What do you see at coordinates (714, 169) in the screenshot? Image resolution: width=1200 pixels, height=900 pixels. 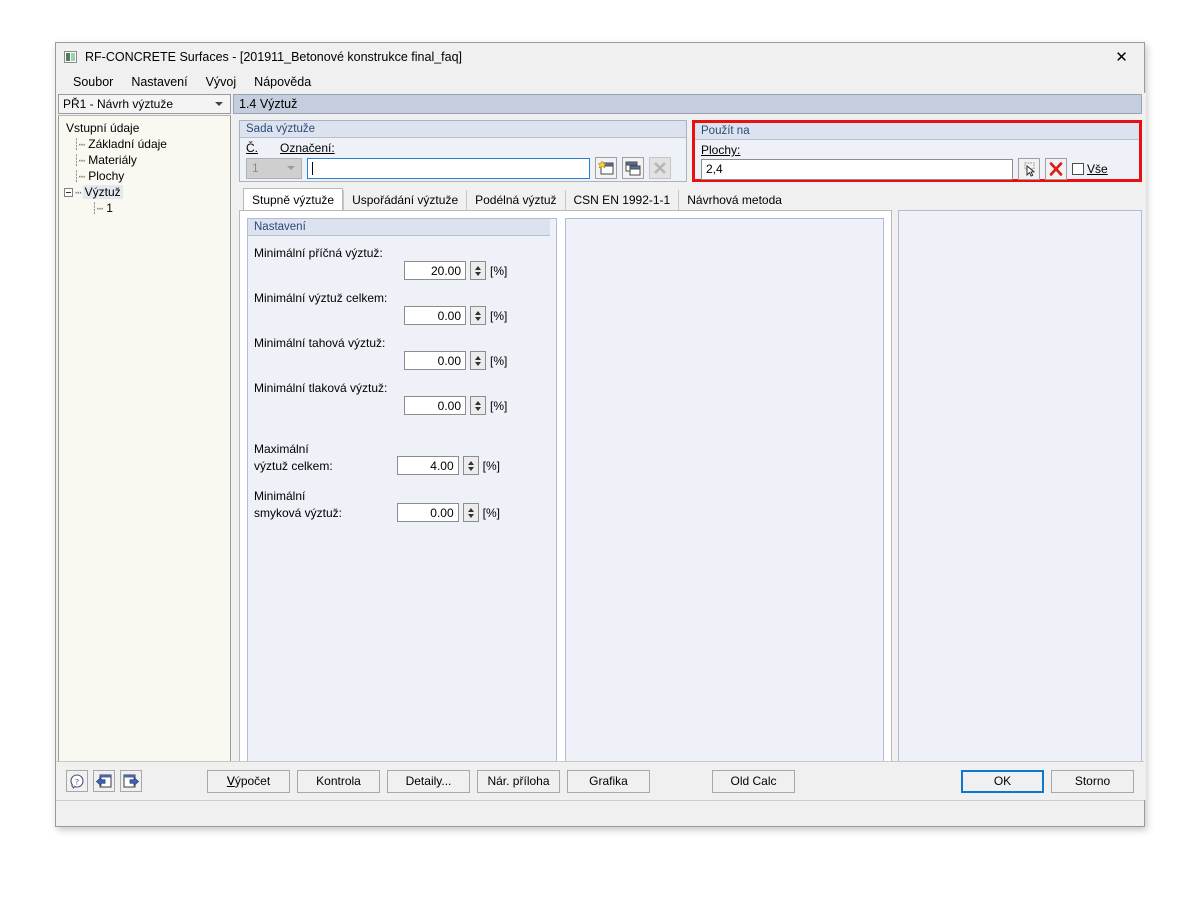 I see `surfaces-value: 2,4` at bounding box center [714, 169].